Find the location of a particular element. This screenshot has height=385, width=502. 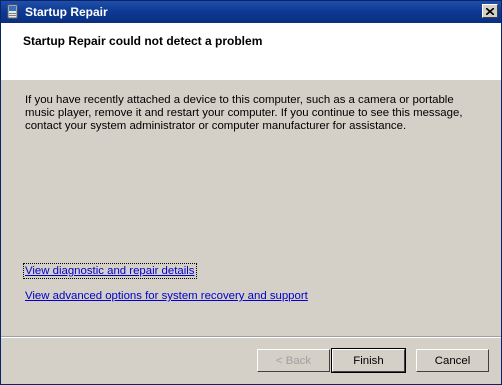

close-icon is located at coordinates (490, 11).